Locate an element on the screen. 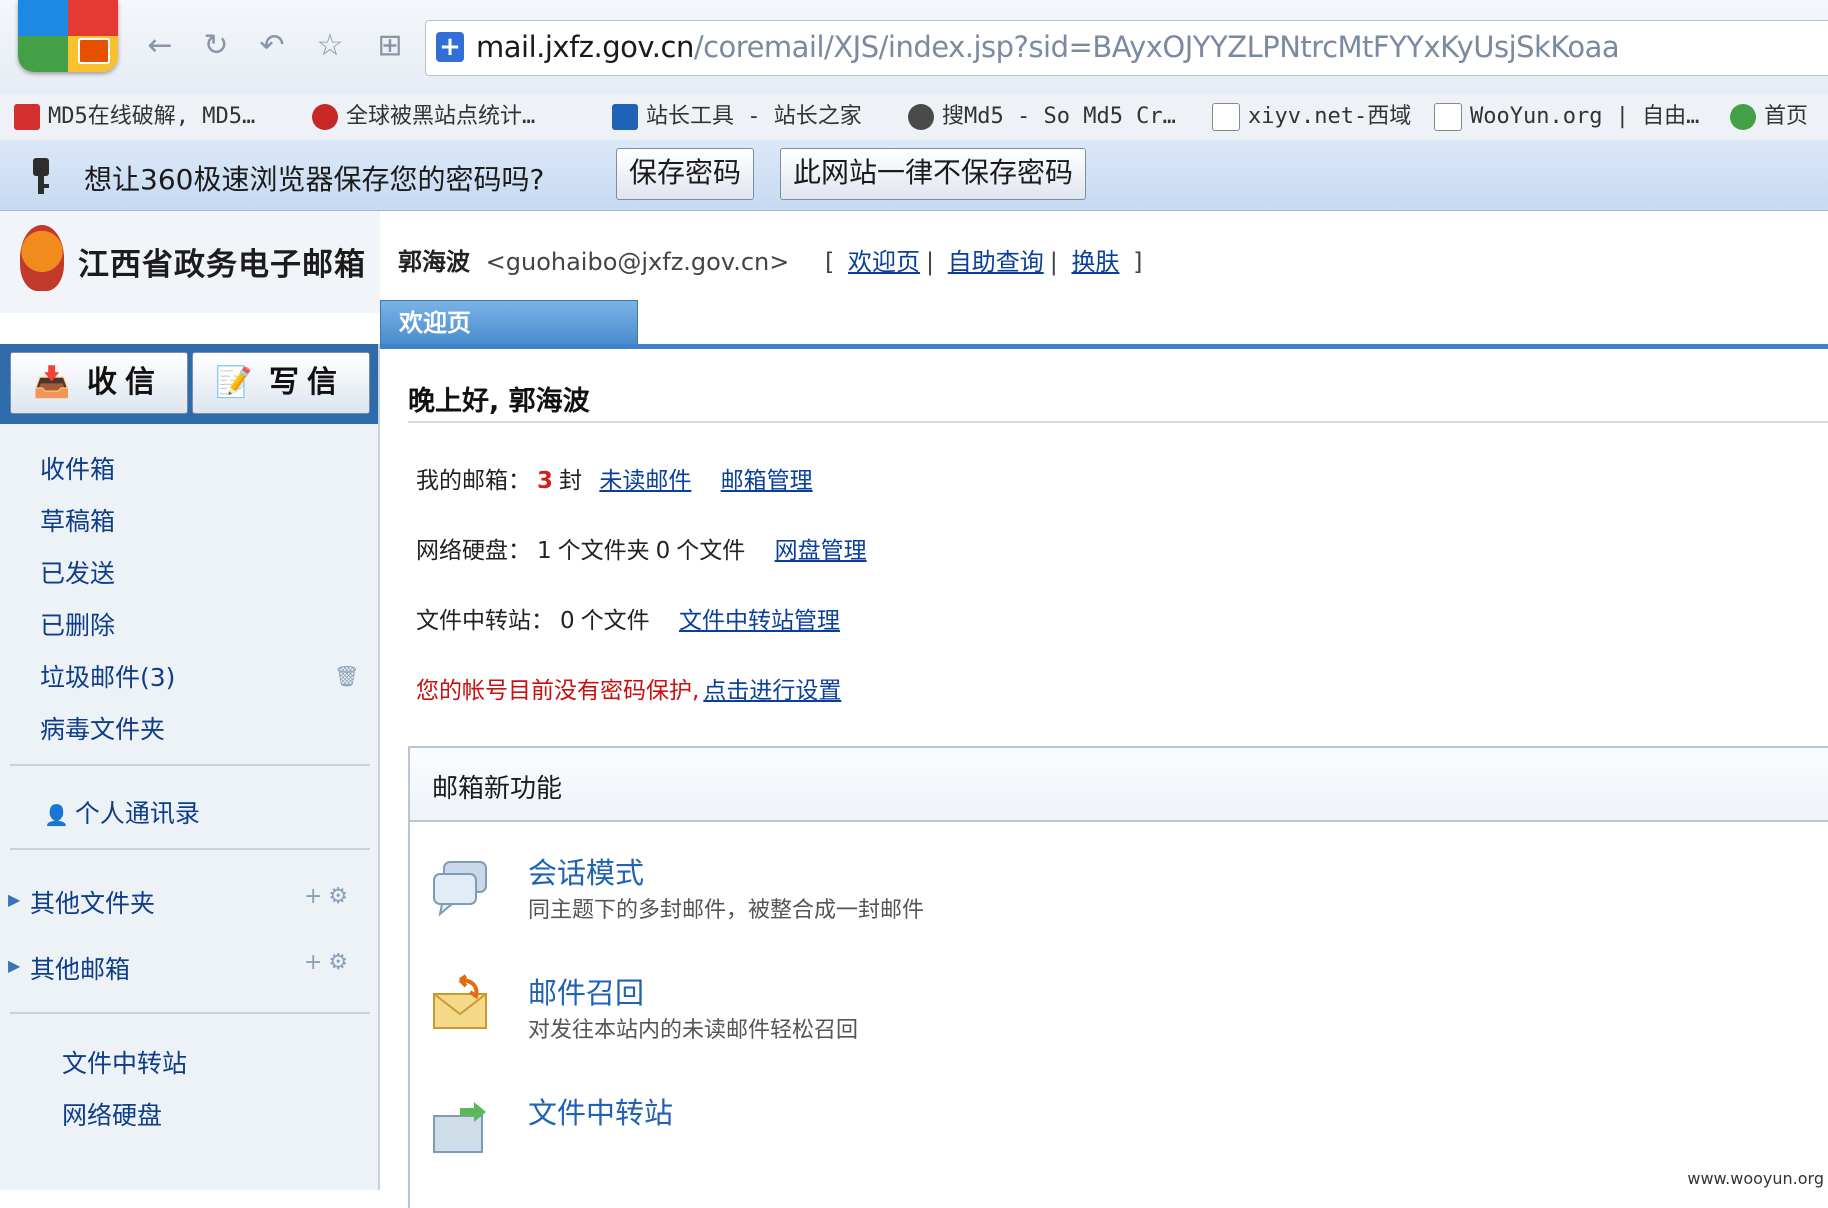 This screenshot has width=1828, height=1208. unread-mail-link: 未读邮件 is located at coordinates (645, 481).